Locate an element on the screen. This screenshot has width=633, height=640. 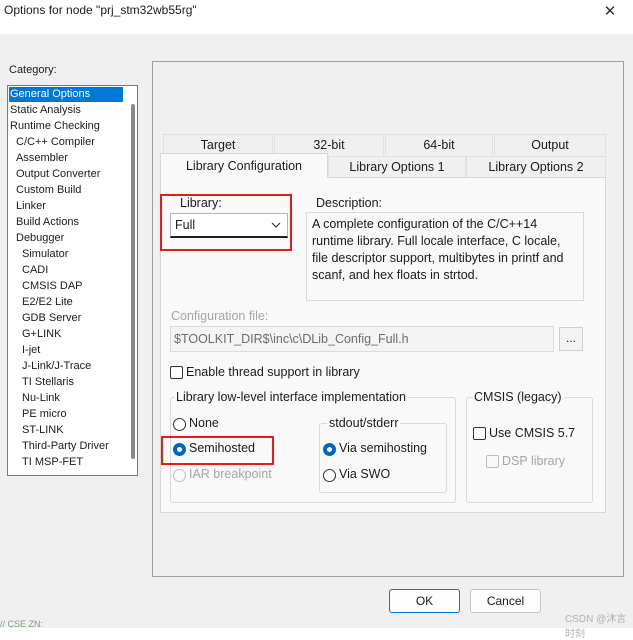
use-cmsis-label: Use CMSIS 5.7 is located at coordinates (532, 433).